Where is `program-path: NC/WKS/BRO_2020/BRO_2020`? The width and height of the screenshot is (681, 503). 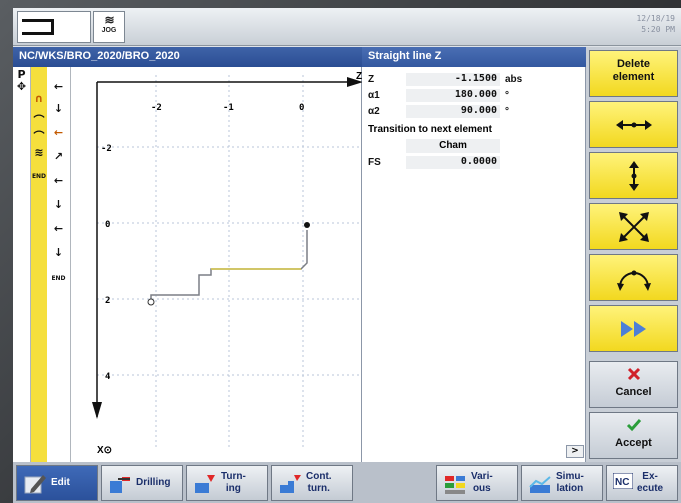 program-path: NC/WKS/BRO_2020/BRO_2020 is located at coordinates (187, 57).